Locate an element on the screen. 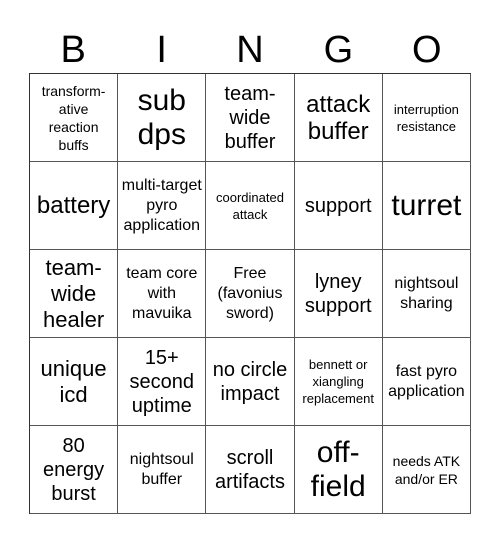 This screenshot has height=544, width=500. cell-text: team core with mavuika is located at coordinates (162, 293).